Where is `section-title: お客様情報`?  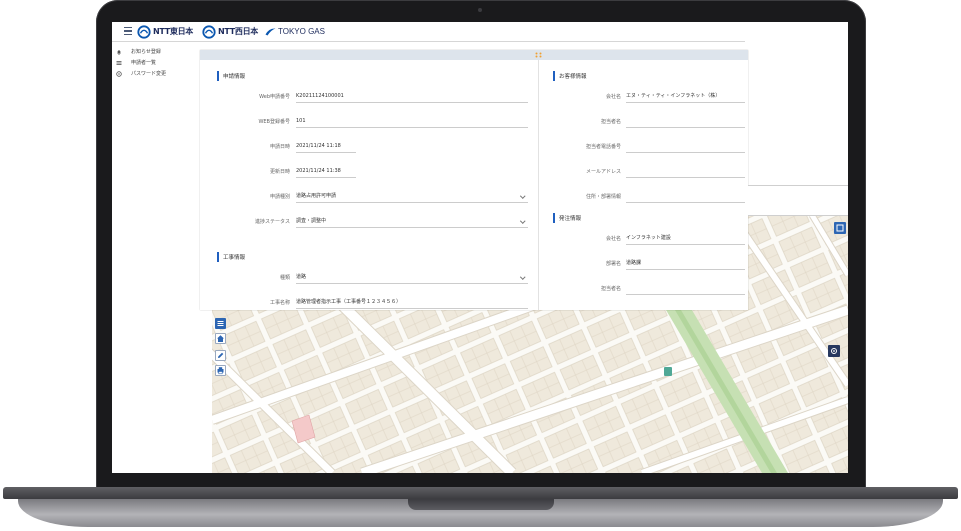 section-title: お客様情報 is located at coordinates (573, 77).